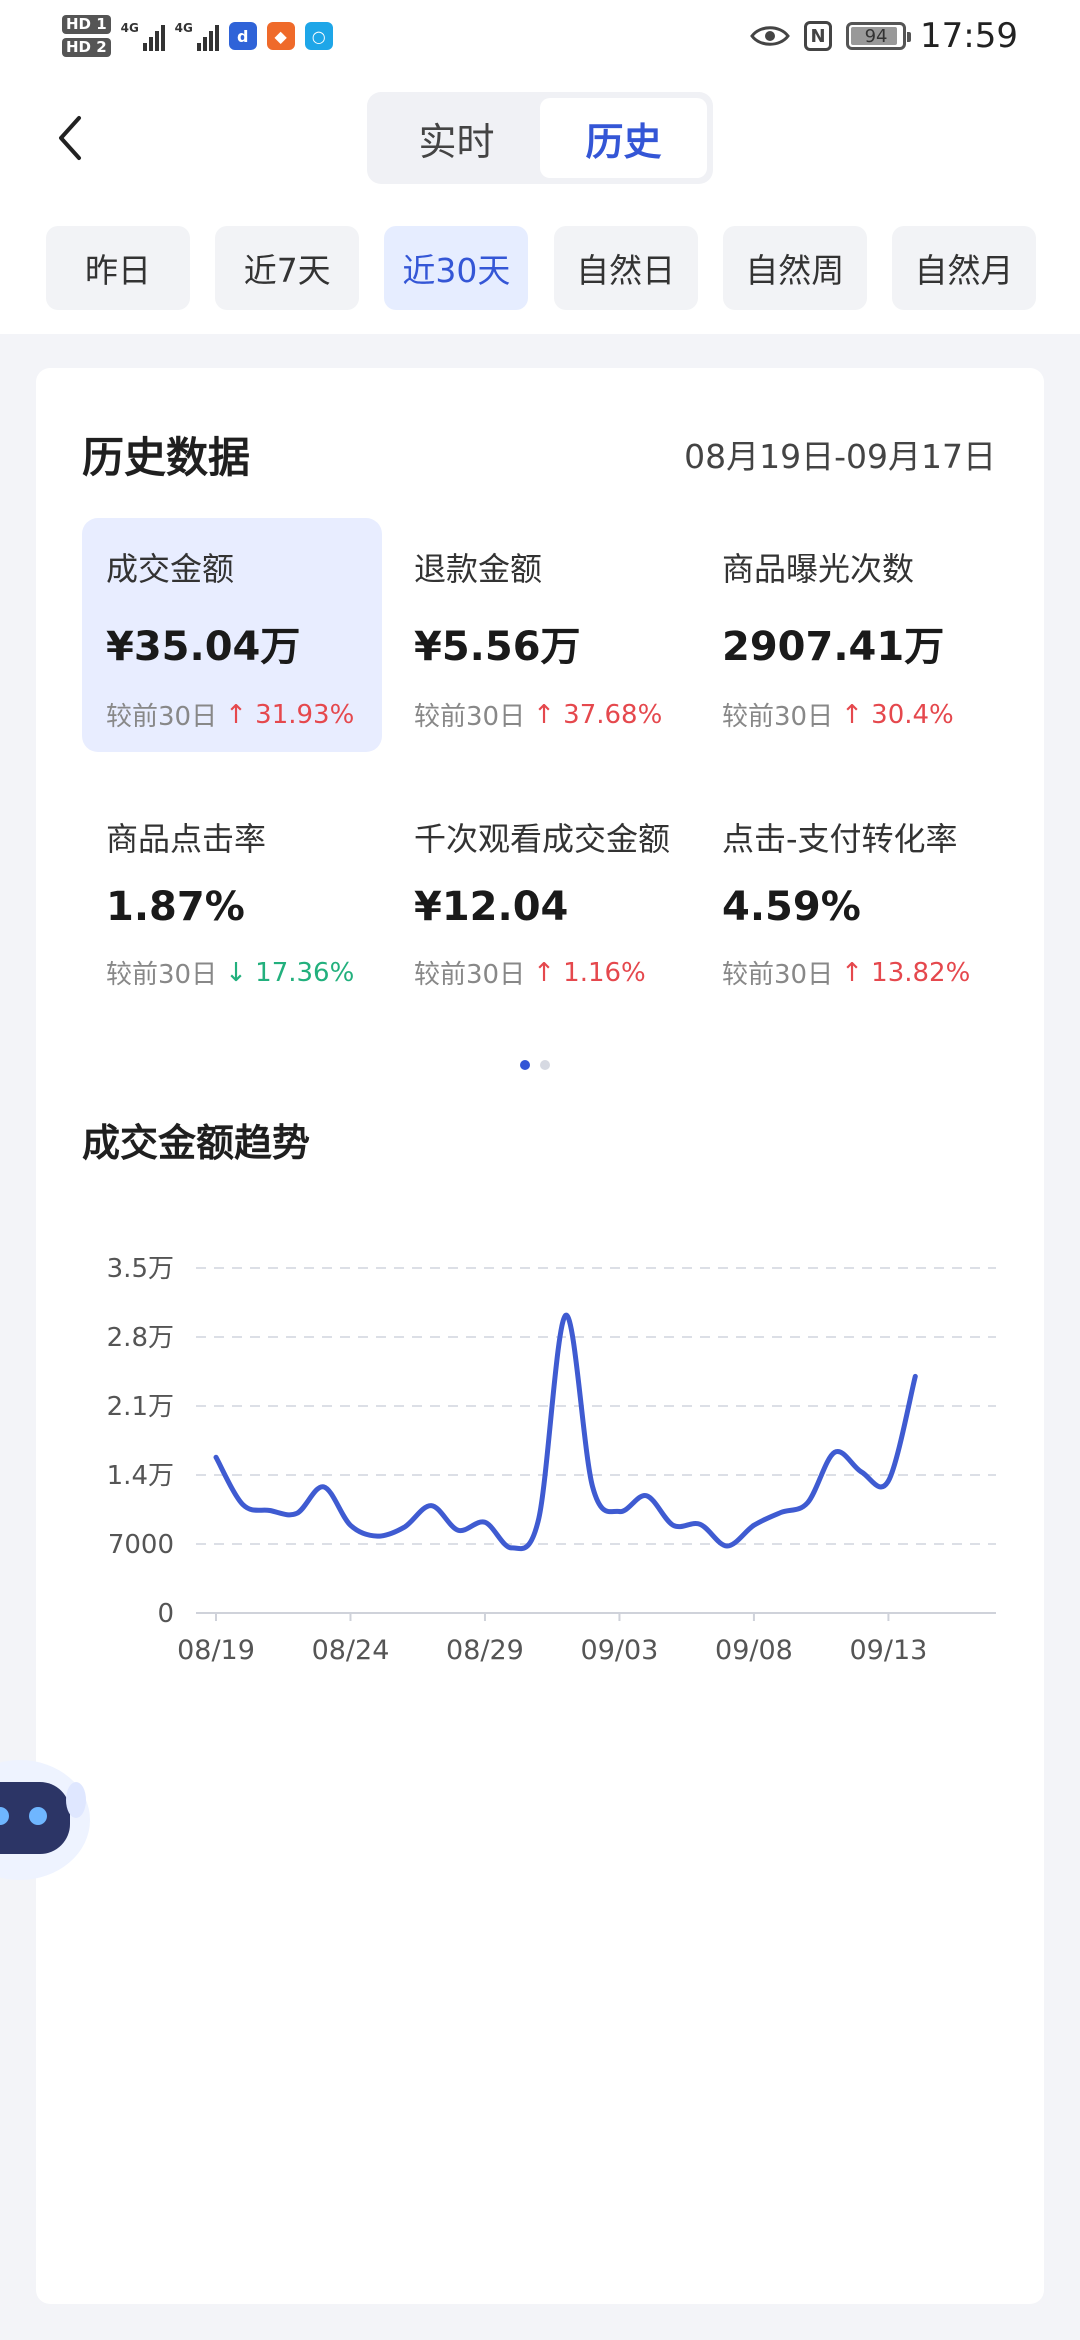  I want to click on x-tick-label: 08/19, so click(216, 1650).